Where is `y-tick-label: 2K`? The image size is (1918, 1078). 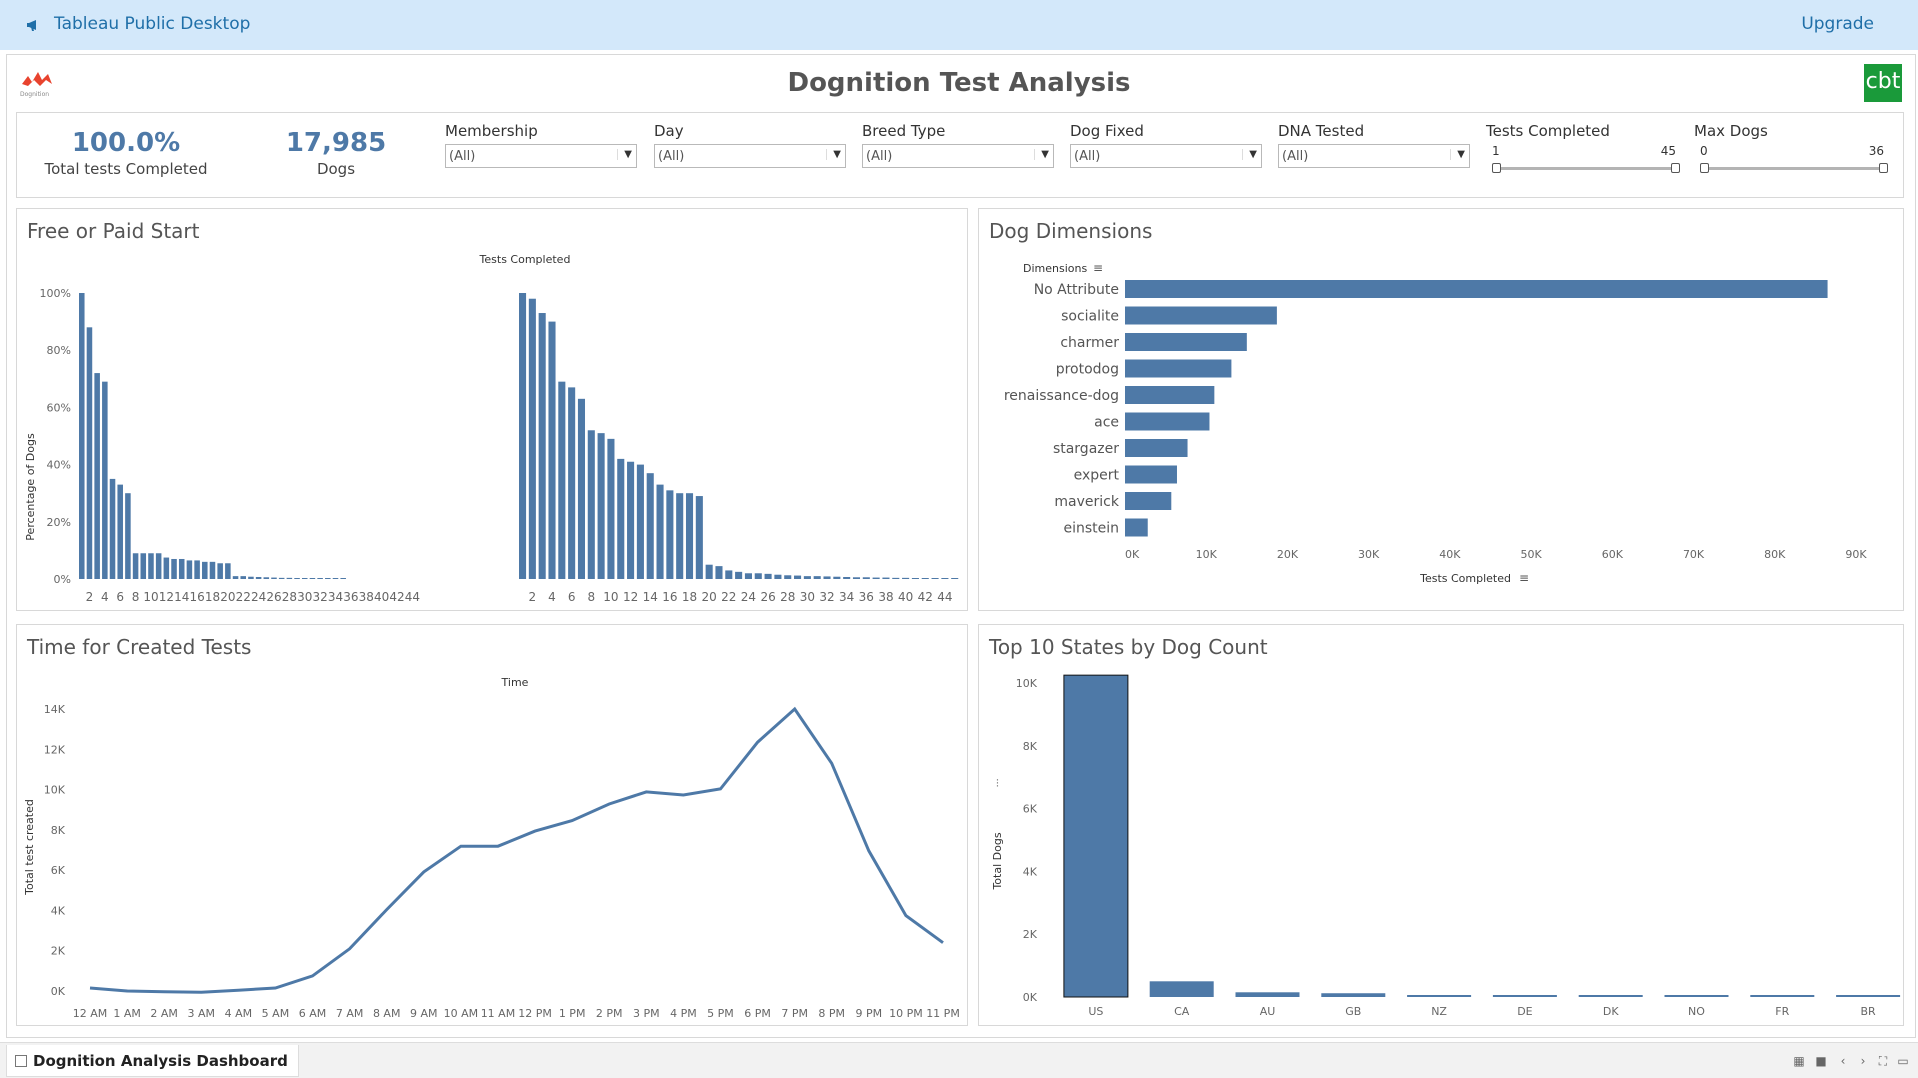 y-tick-label: 2K is located at coordinates (58, 951).